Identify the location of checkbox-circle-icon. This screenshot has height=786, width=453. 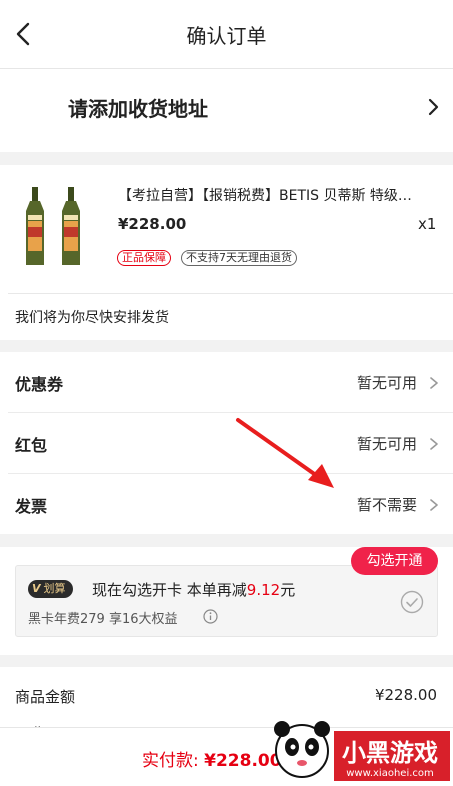
(412, 602).